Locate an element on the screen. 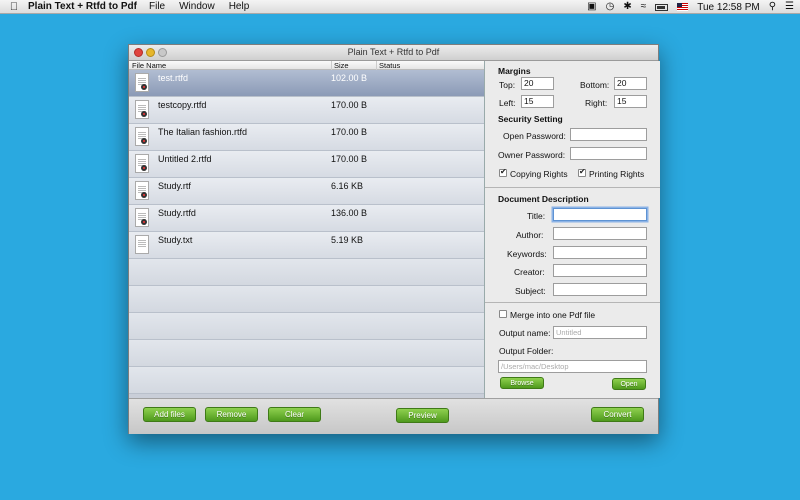 The width and height of the screenshot is (800, 500). notification-center-icon: ☰ is located at coordinates (789, 7).